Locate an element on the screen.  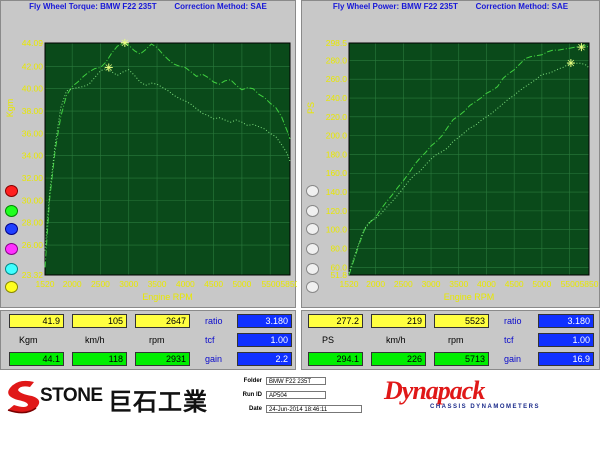
y-tick-label: 100.0 is located at coordinates (337, 230).